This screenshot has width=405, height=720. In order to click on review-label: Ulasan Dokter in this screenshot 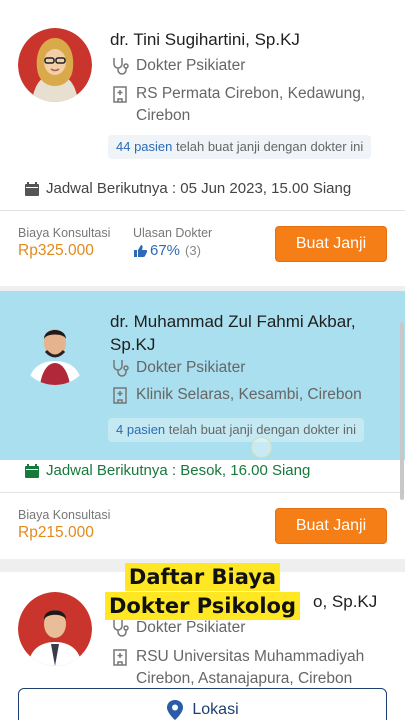, I will do `click(173, 233)`.